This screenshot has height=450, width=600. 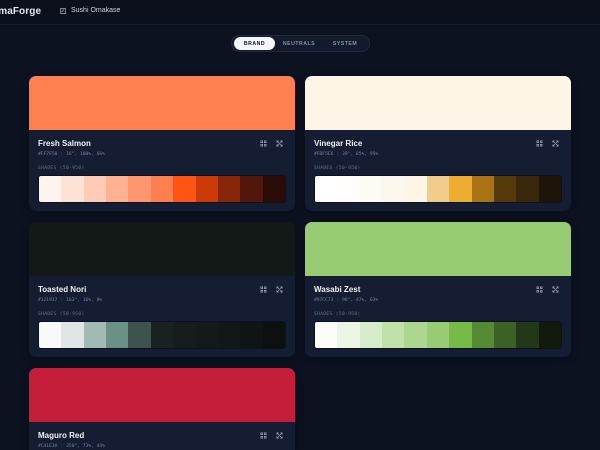 I want to click on hsl-value: 350°, 73%, 44%, so click(x=85, y=446).